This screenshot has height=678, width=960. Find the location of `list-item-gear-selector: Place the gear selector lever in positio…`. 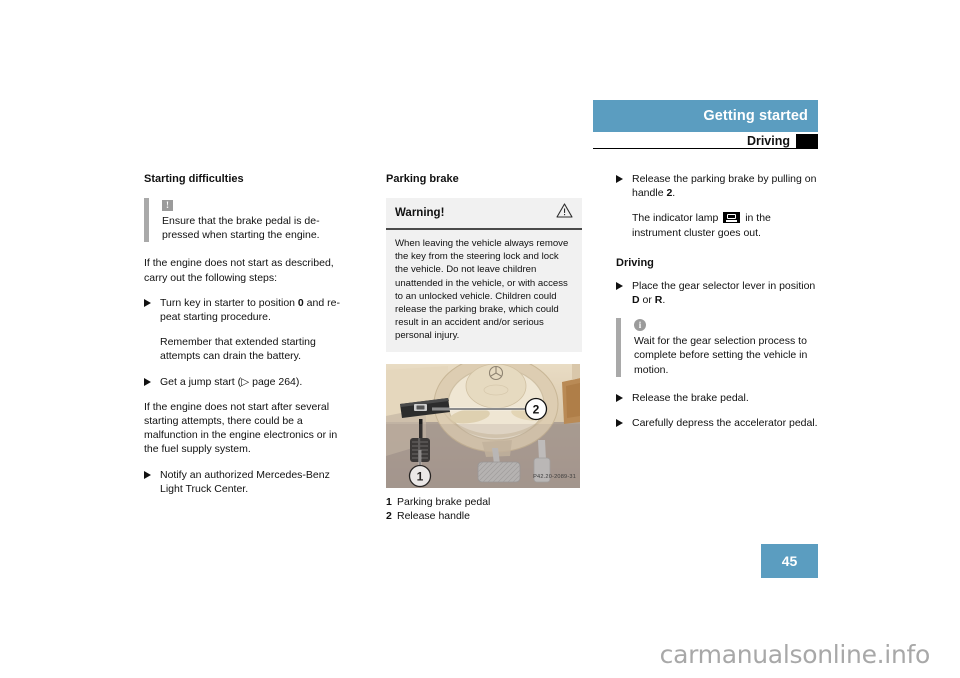

list-item-gear-selector: Place the gear selector lever in positio… is located at coordinates (717, 293).